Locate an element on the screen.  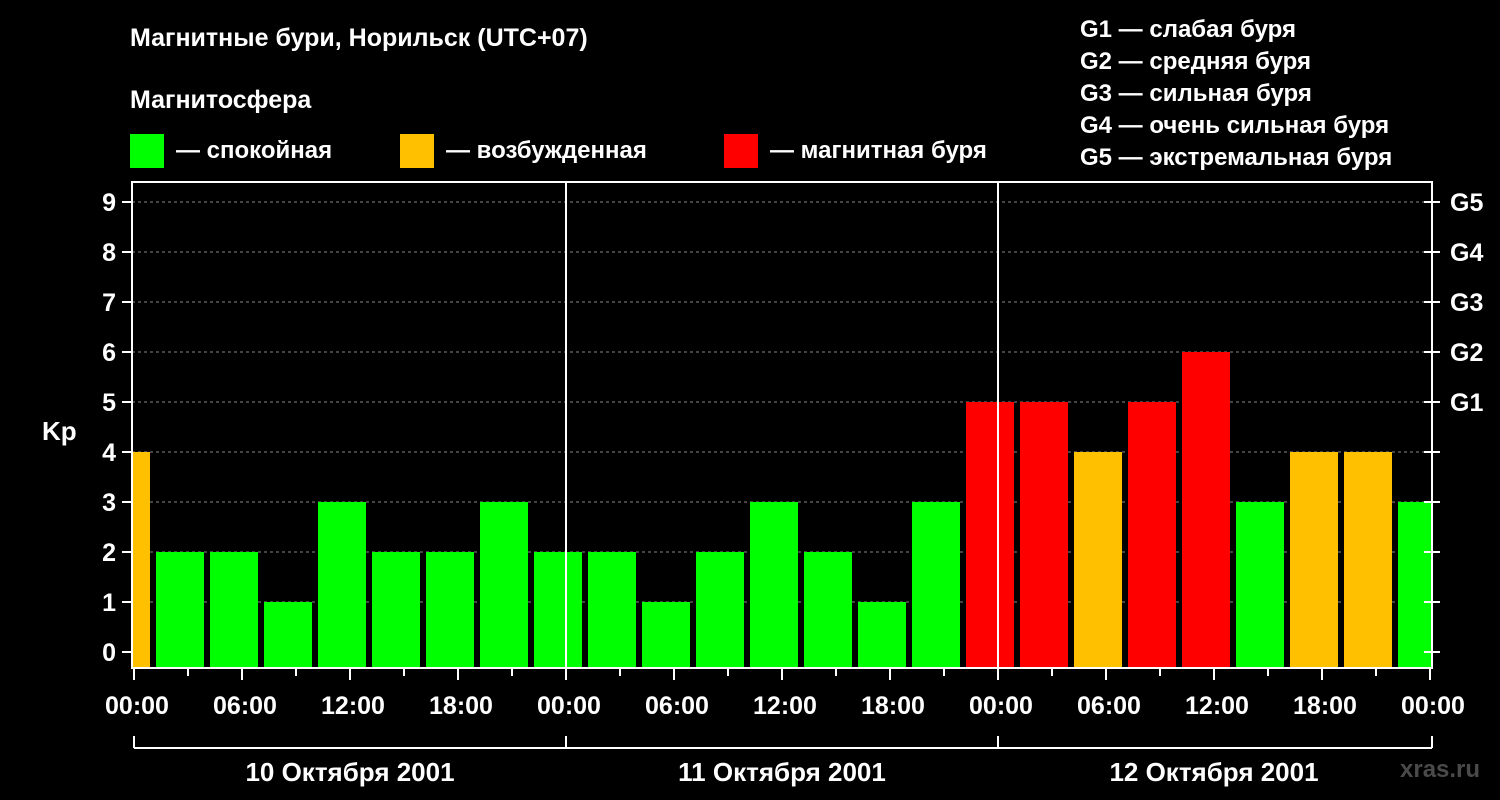
y-tick-label: 4 is located at coordinates (109, 453).